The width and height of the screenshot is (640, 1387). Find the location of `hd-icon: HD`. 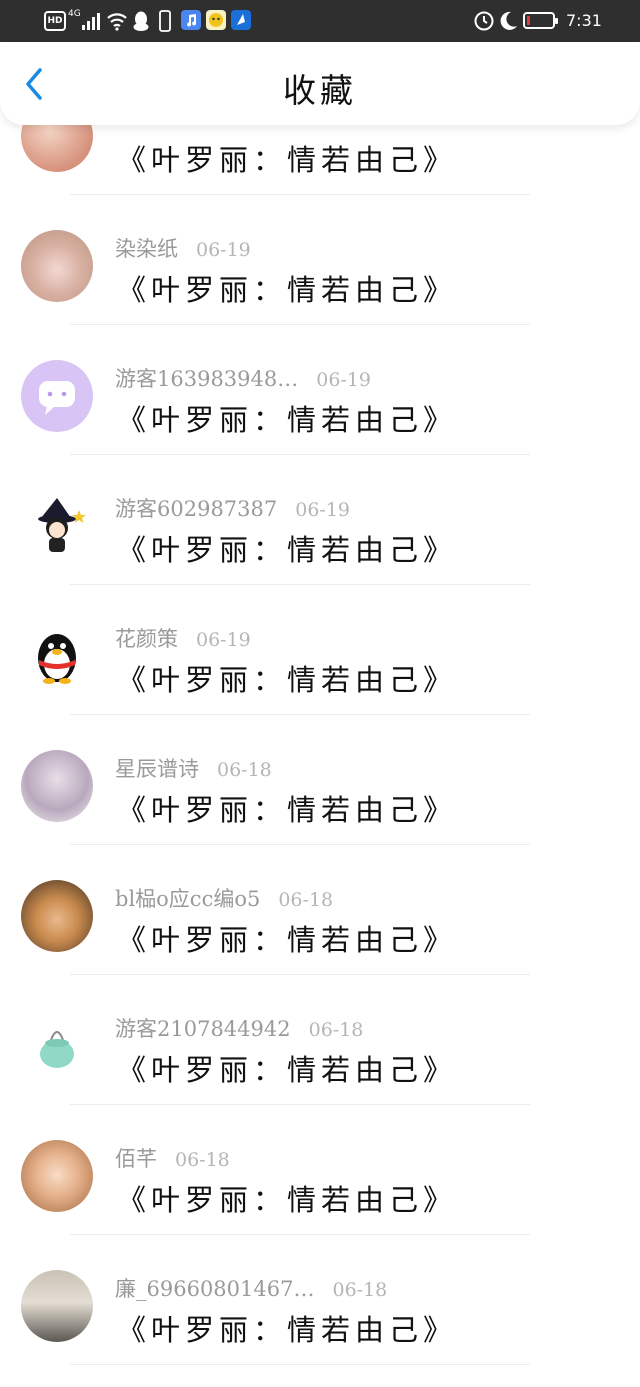

hd-icon: HD is located at coordinates (55, 21).